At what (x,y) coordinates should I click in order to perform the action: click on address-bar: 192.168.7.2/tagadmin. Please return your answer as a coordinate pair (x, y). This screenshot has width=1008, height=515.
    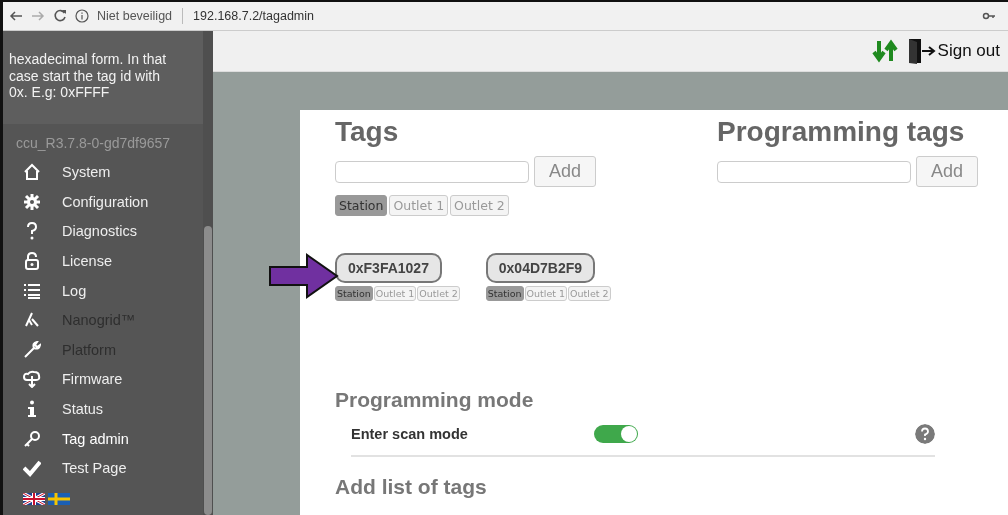
    Looking at the image, I should click on (253, 16).